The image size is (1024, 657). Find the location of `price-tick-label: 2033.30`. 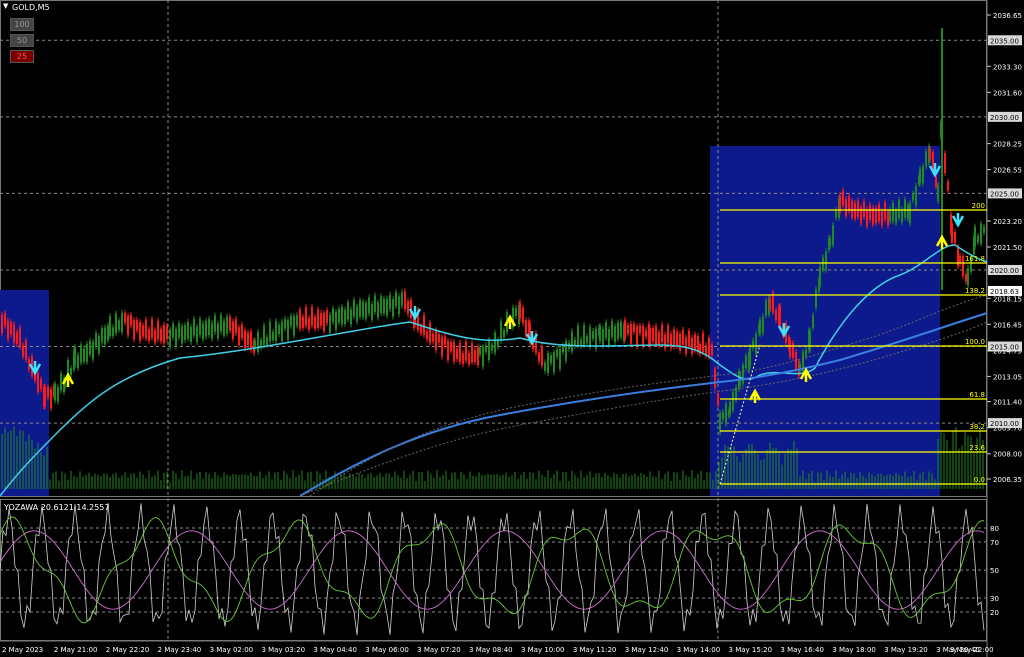

price-tick-label: 2033.30 is located at coordinates (1007, 67).